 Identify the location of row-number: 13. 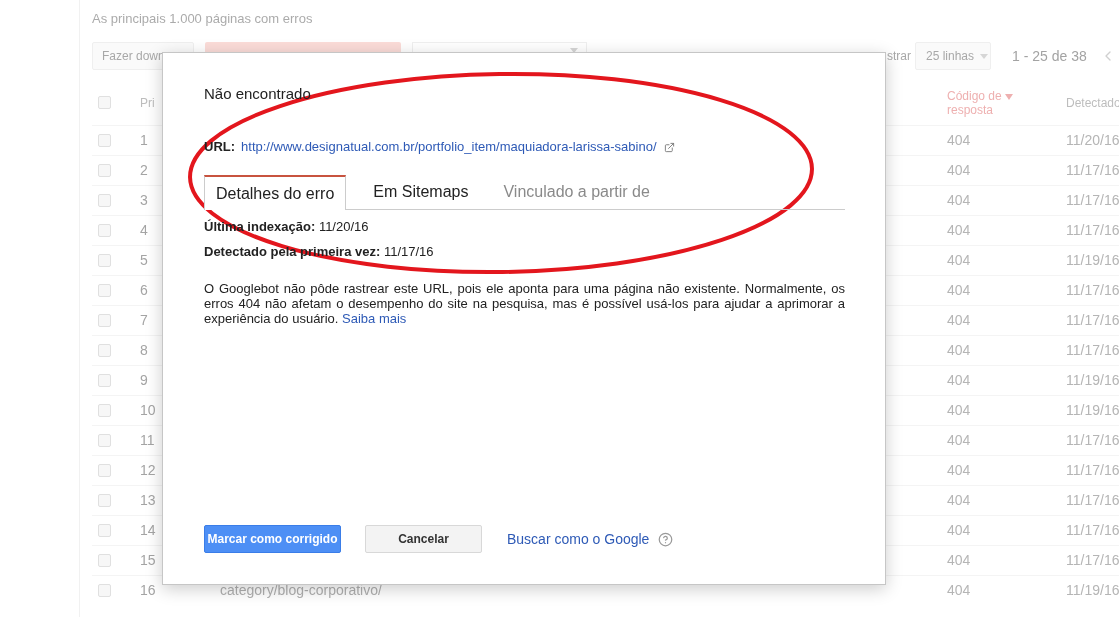
(148, 500).